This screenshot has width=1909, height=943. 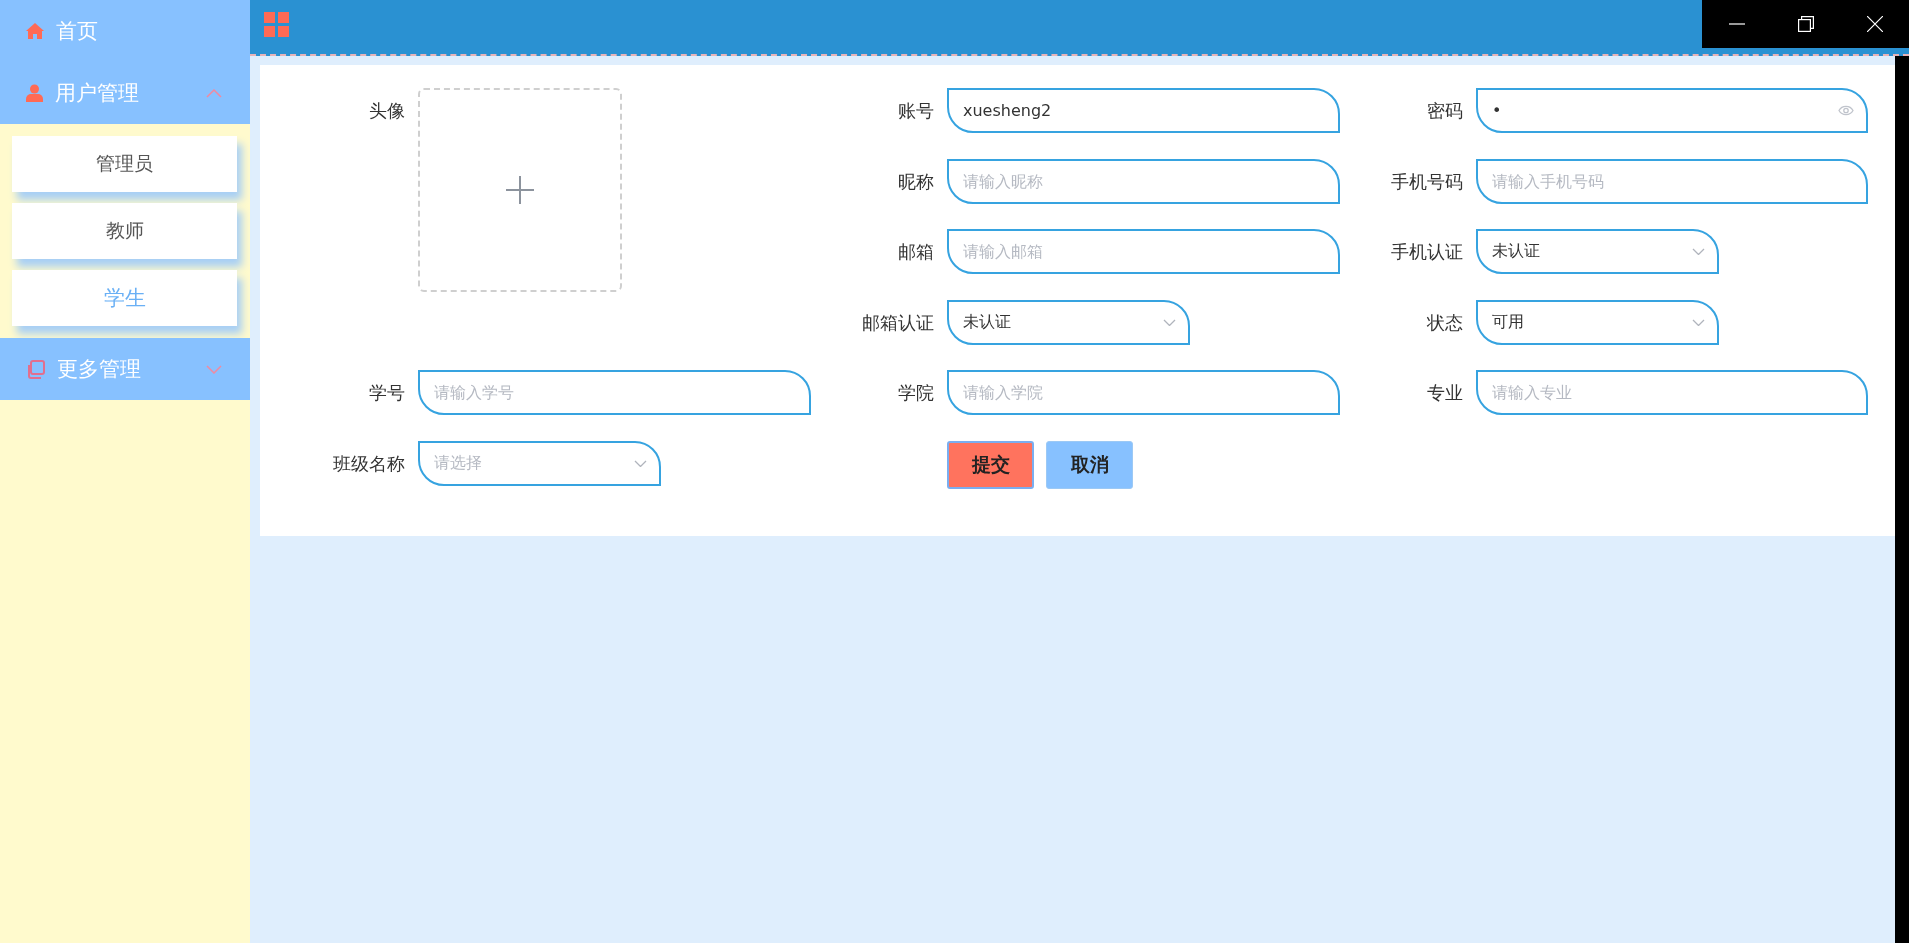 I want to click on text-field: 请输入邮箱, so click(x=1143, y=251).